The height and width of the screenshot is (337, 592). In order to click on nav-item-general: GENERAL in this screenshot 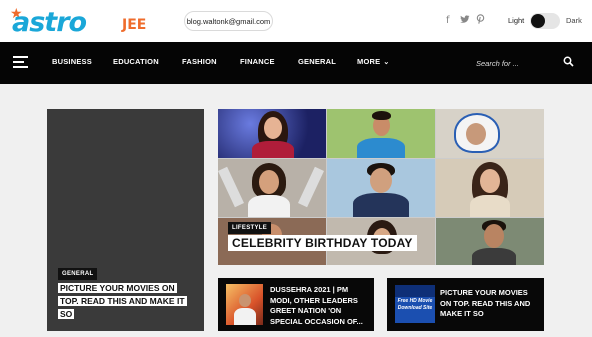, I will do `click(317, 61)`.